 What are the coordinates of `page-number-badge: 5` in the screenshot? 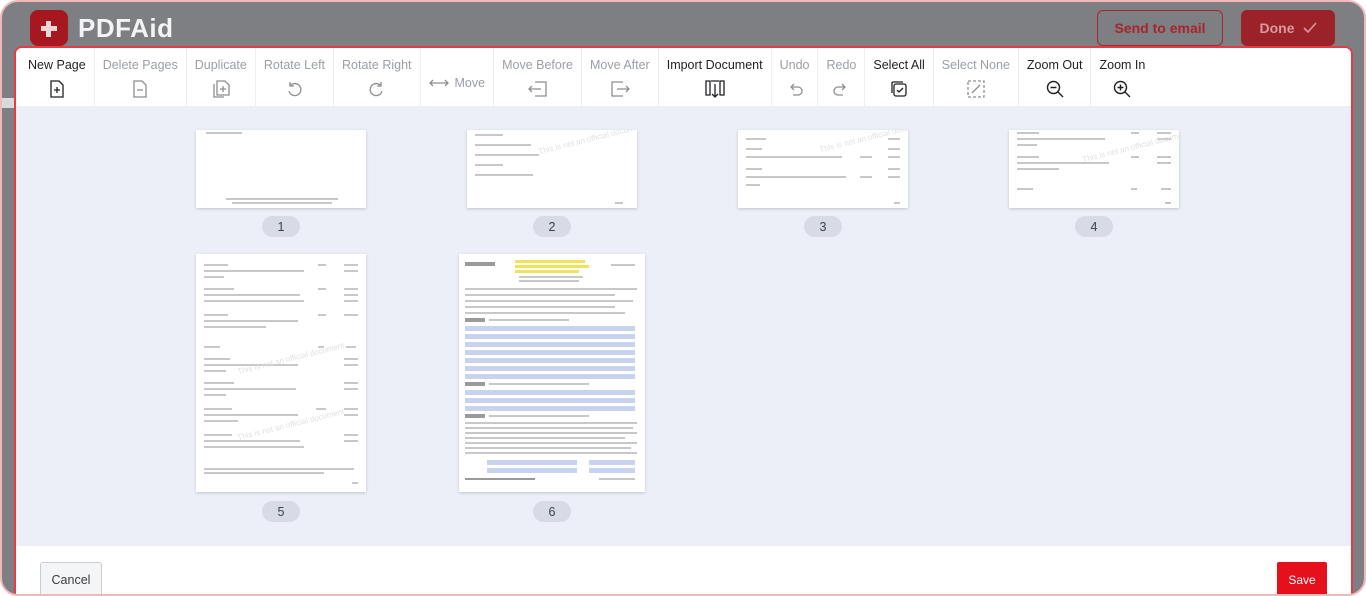 It's located at (281, 511).